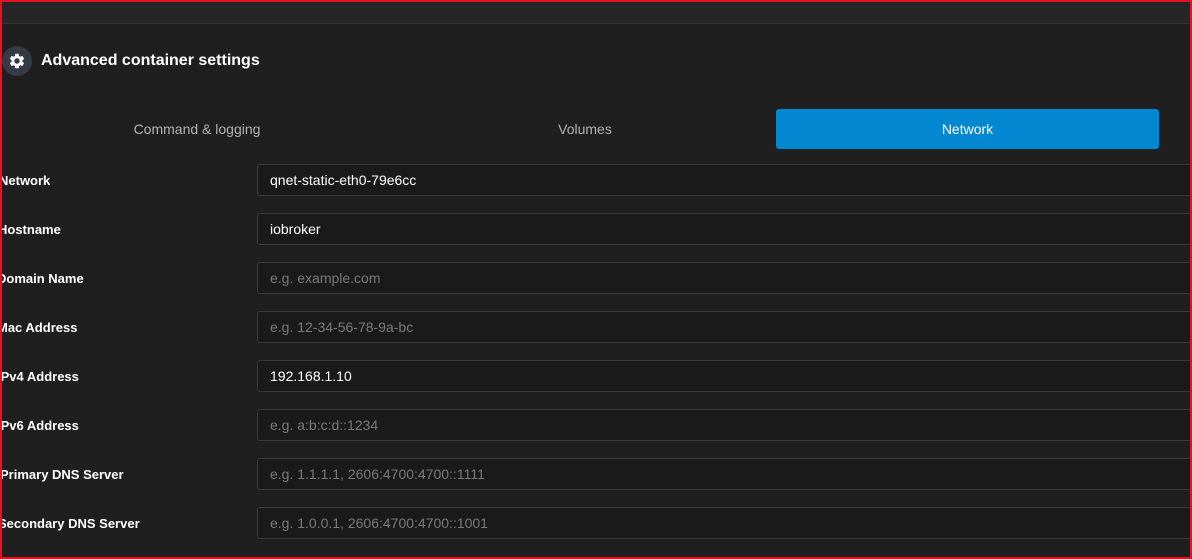 The image size is (1192, 559). Describe the element at coordinates (723, 425) in the screenshot. I see `ipv6-address-input` at that location.